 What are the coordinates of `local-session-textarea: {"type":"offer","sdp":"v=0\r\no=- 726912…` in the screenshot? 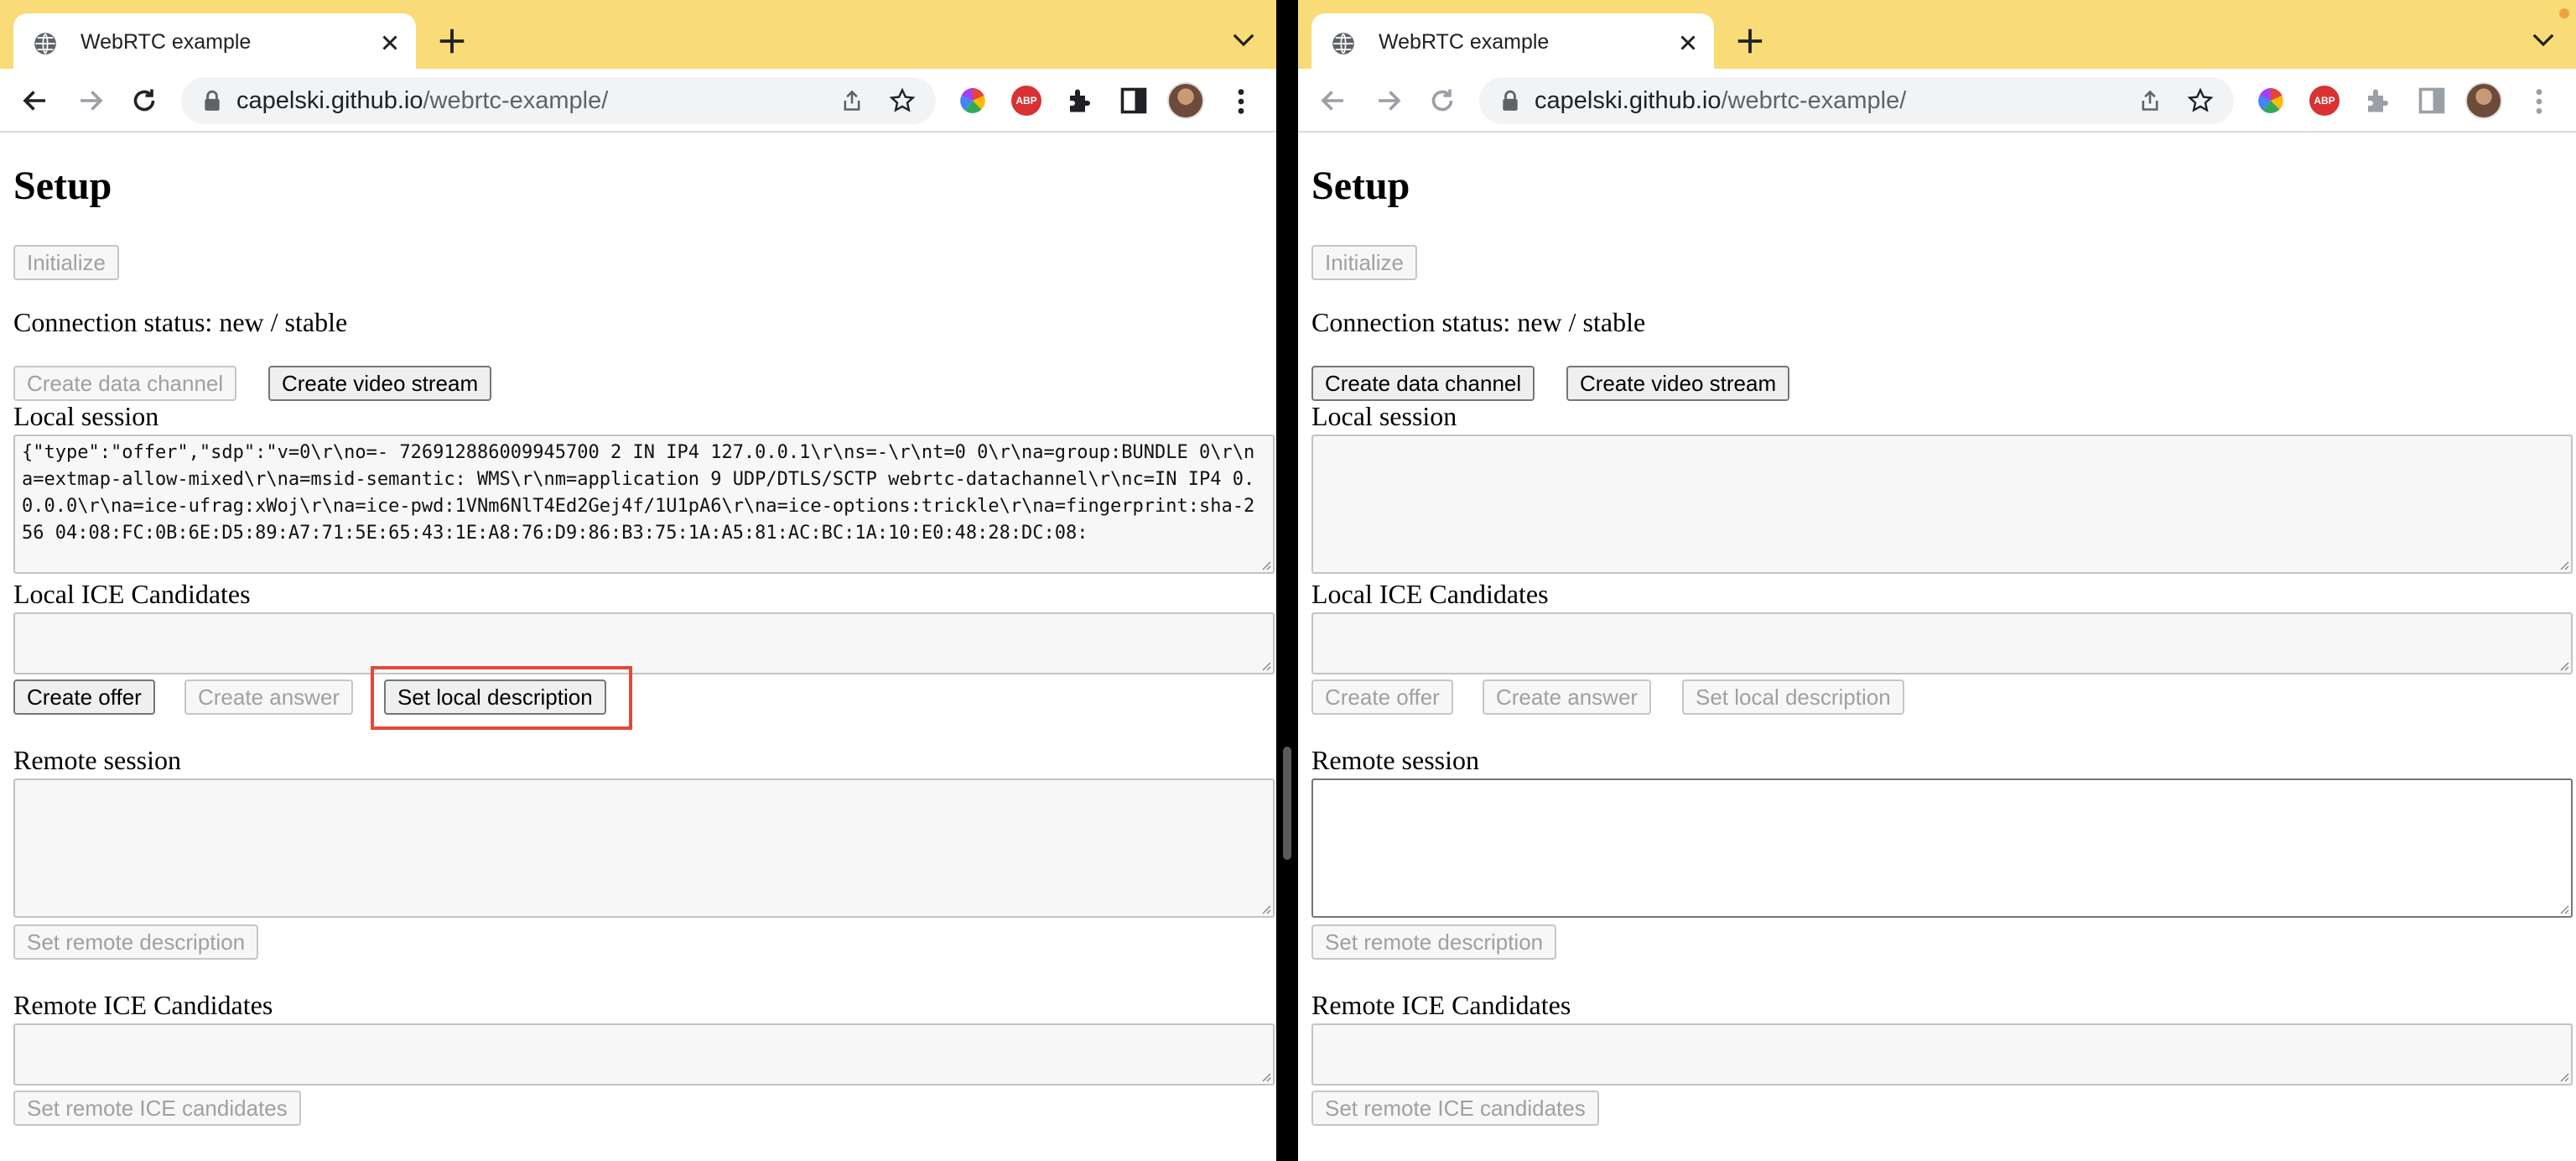 It's located at (644, 504).